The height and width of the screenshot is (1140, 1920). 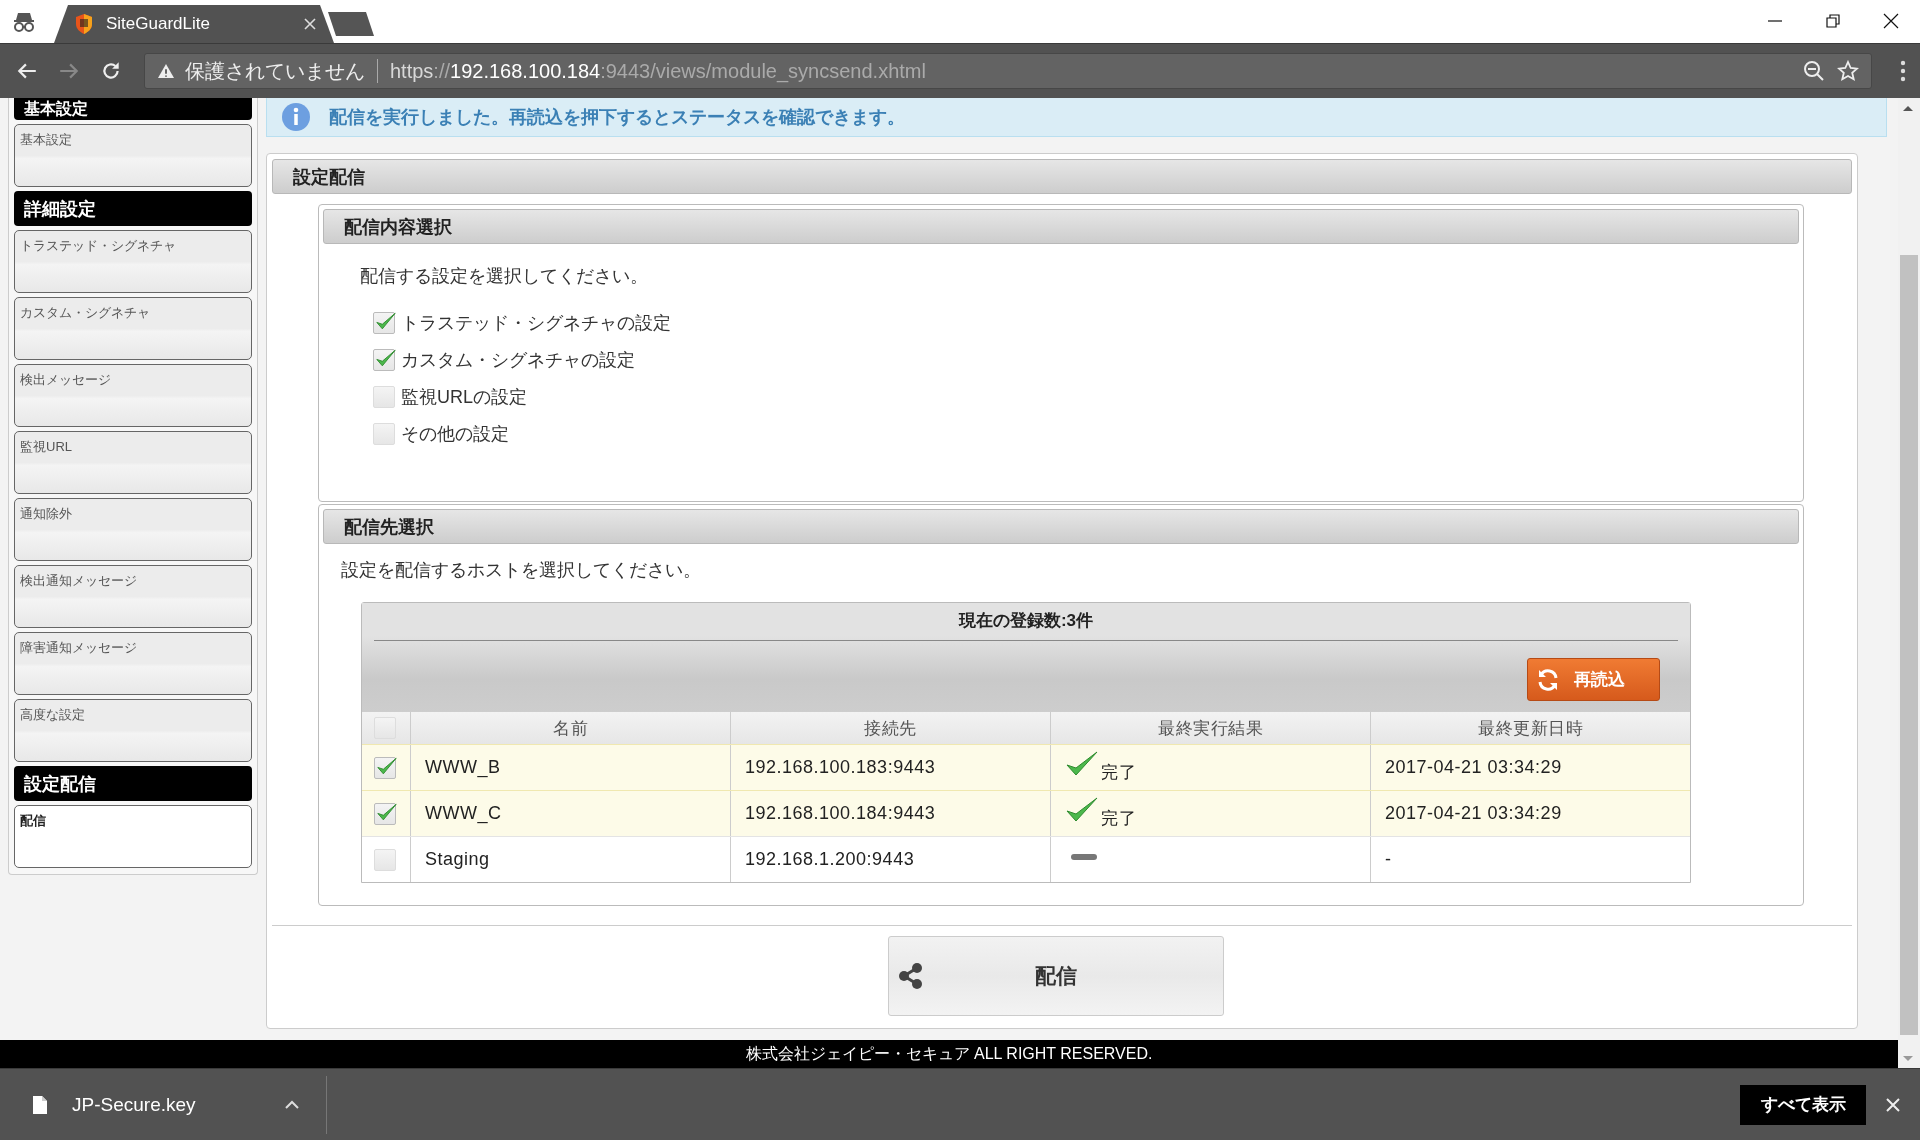 I want to click on sidebar-heading: 詳細設定, so click(x=133, y=208).